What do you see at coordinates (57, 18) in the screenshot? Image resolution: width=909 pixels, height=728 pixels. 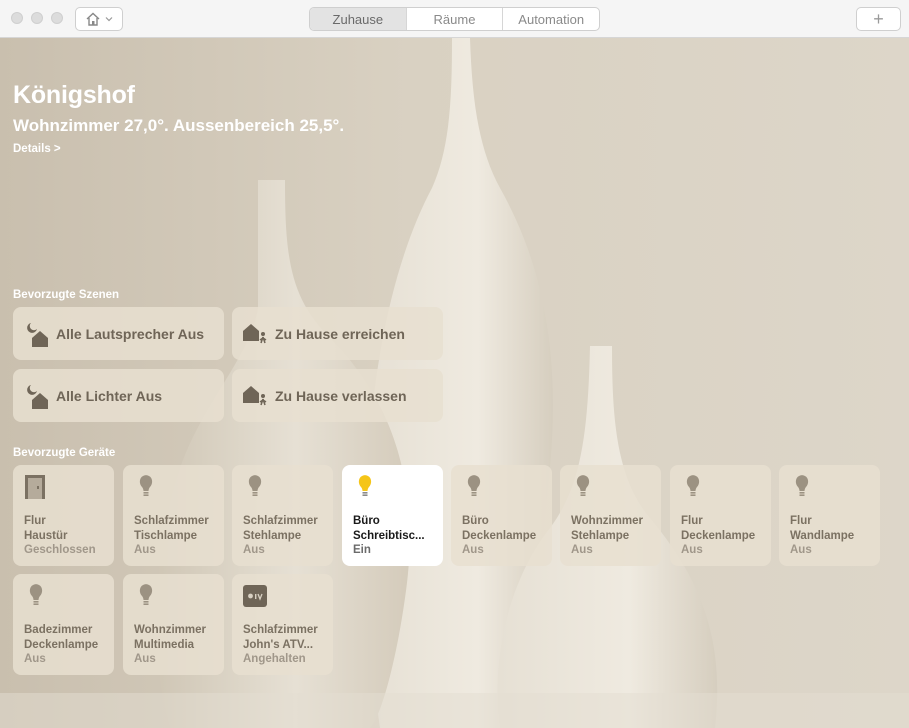 I see `zoom-window-button` at bounding box center [57, 18].